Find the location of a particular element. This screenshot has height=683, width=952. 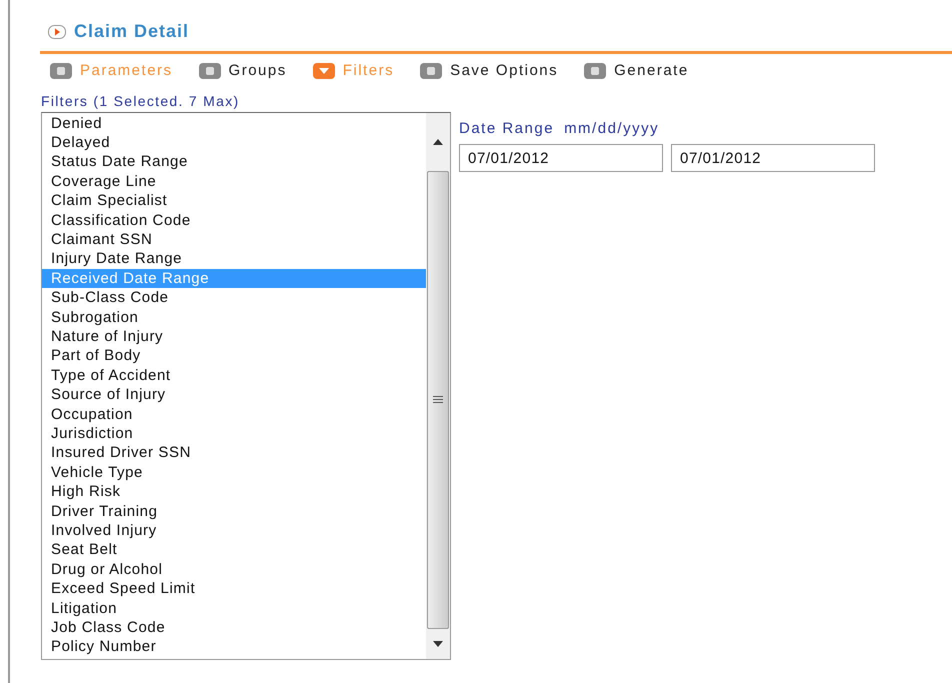

step-tab: Generate is located at coordinates (636, 71).